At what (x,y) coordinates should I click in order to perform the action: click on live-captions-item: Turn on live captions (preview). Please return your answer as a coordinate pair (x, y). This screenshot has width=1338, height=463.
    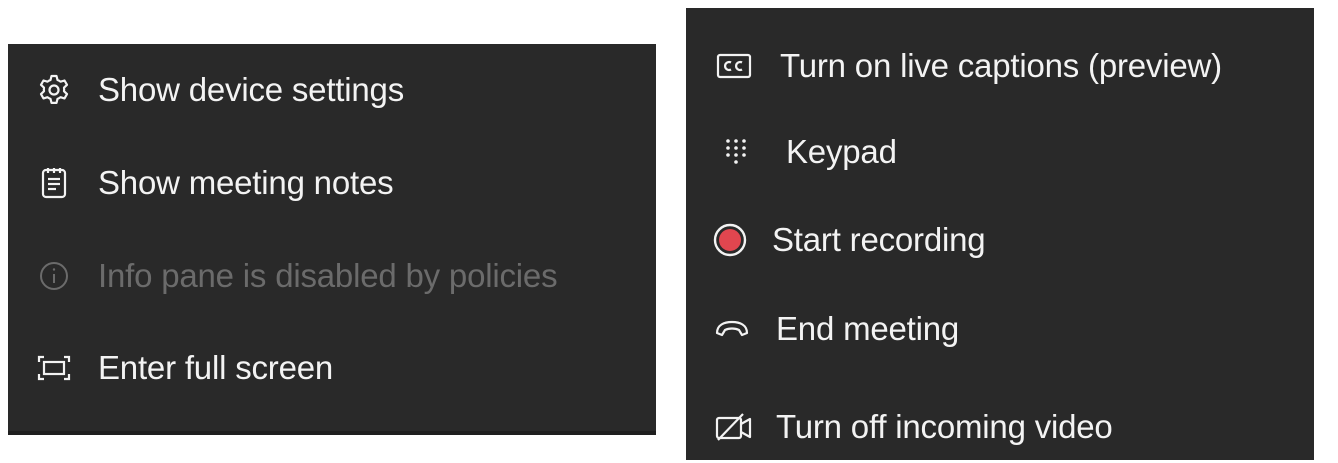
    Looking at the image, I should click on (1000, 66).